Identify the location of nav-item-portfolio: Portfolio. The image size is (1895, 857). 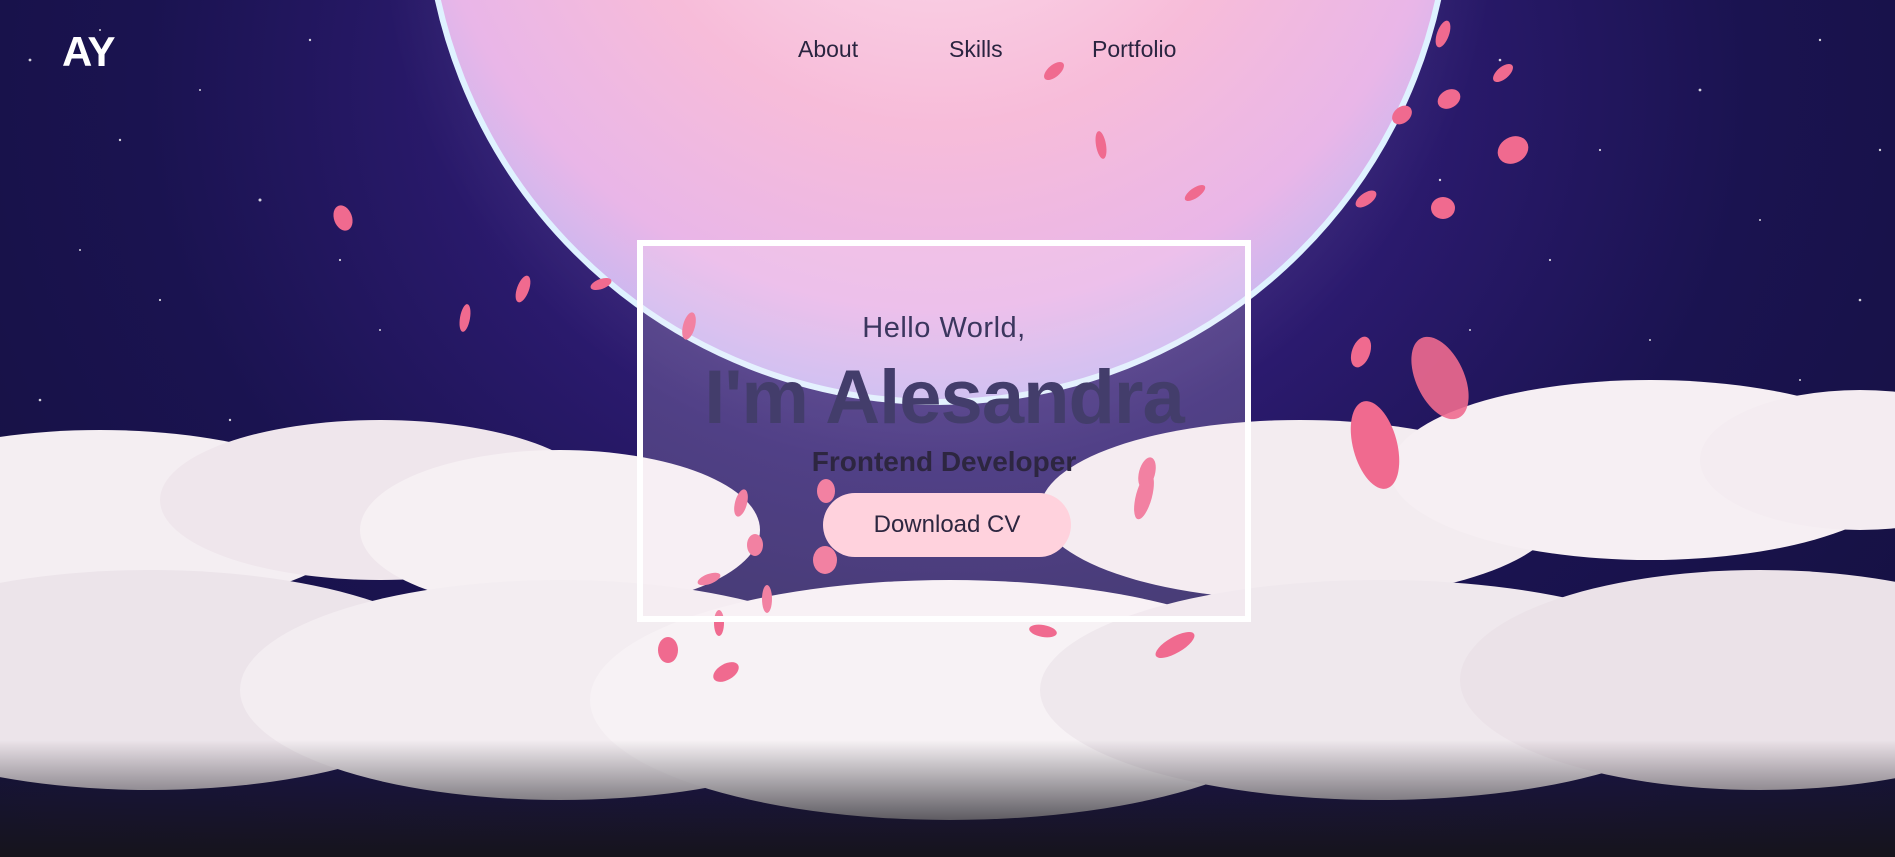
(1134, 49).